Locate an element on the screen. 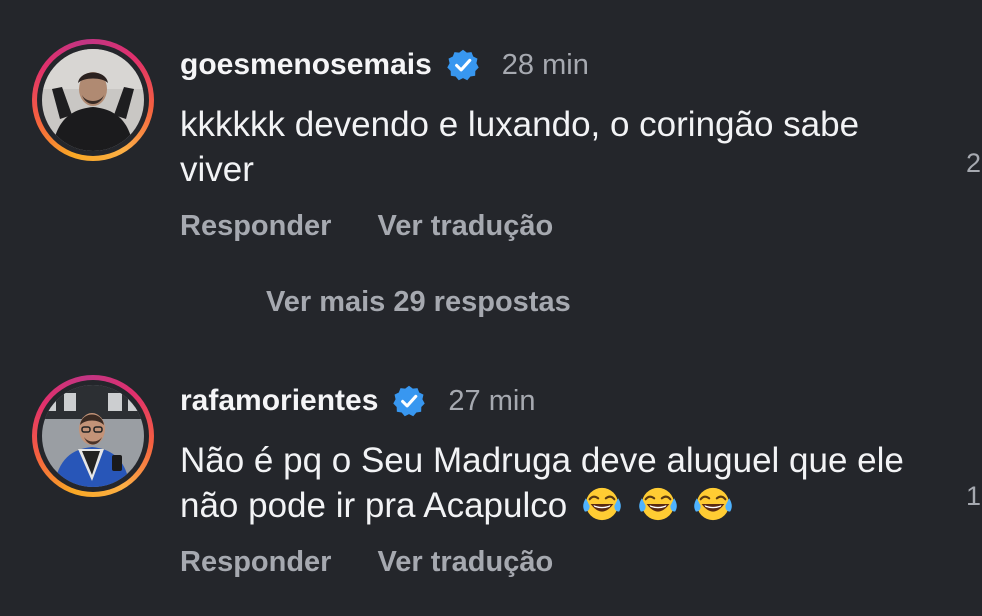  comment-time: 28 min is located at coordinates (545, 64).